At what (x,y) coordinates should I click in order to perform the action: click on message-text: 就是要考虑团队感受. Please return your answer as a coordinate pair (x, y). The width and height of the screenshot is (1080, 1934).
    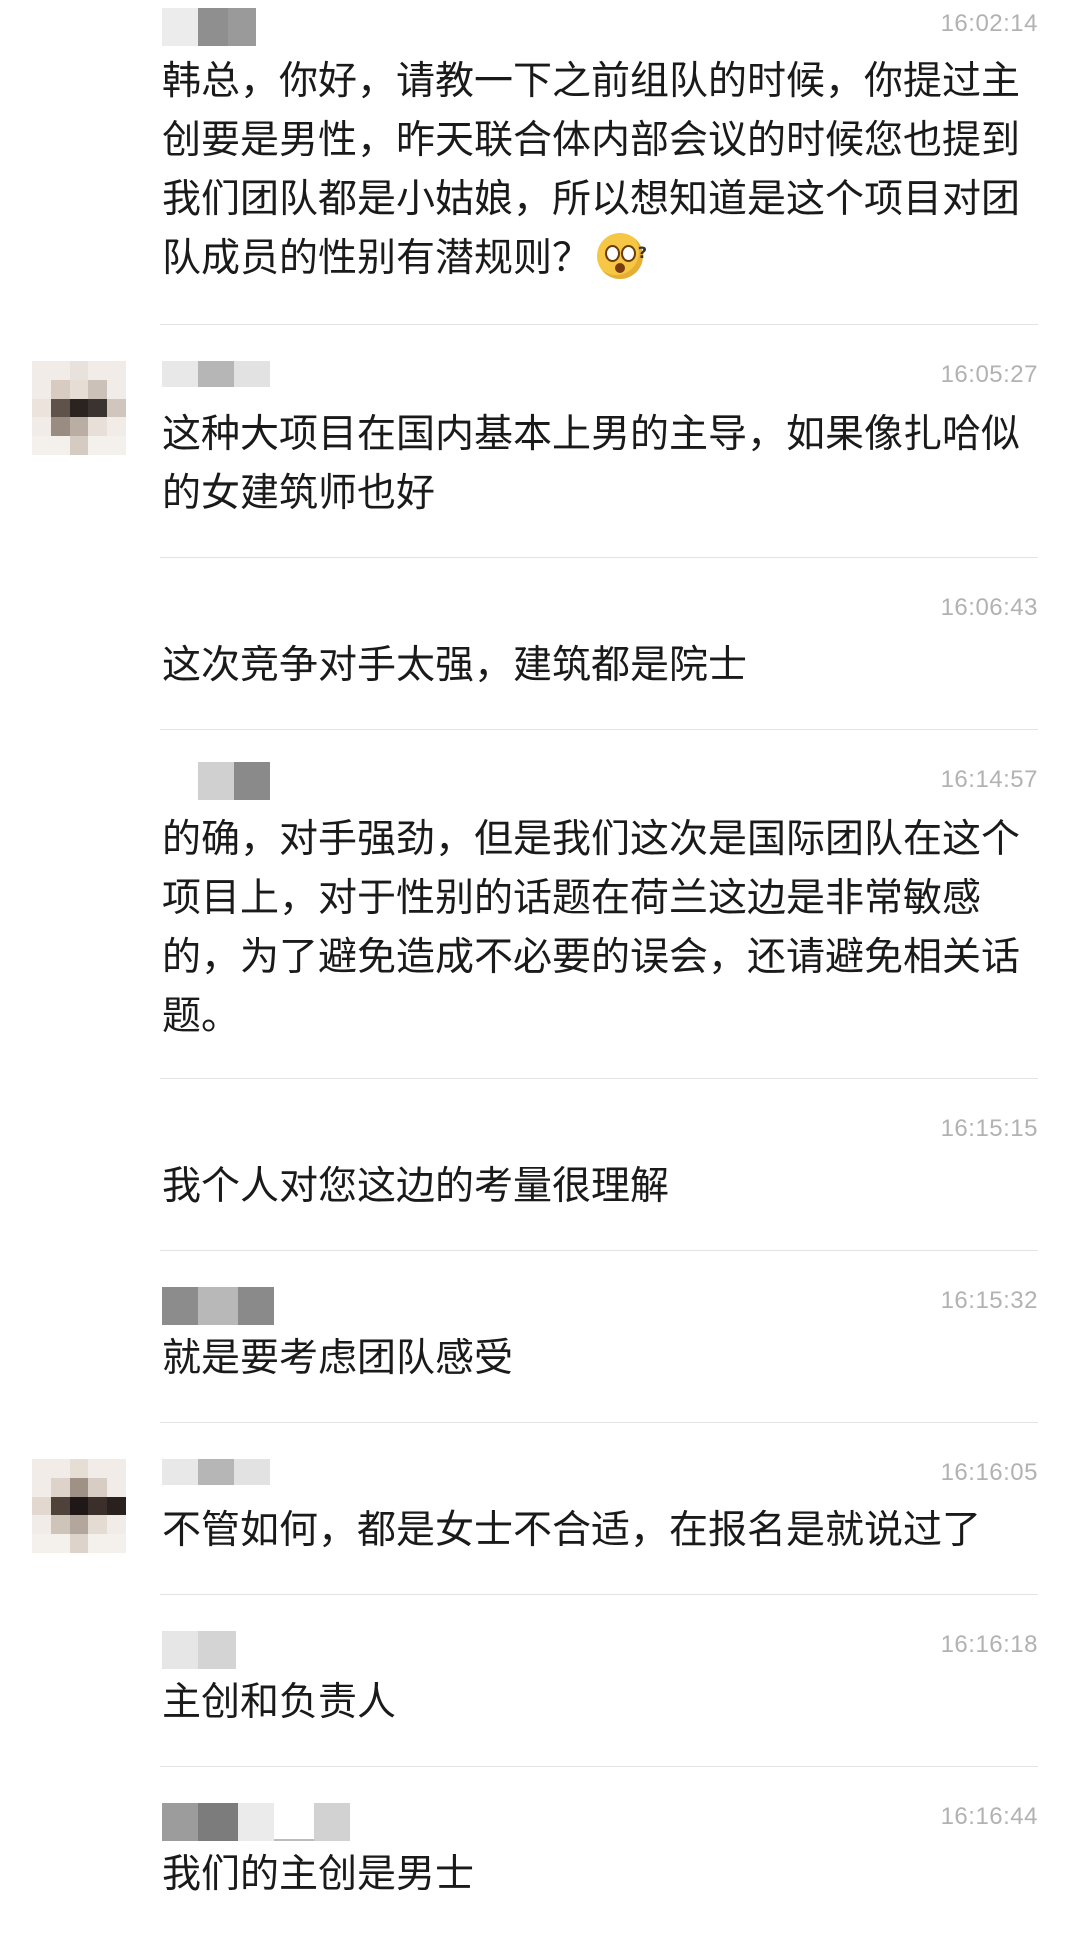
    Looking at the image, I should click on (338, 1358).